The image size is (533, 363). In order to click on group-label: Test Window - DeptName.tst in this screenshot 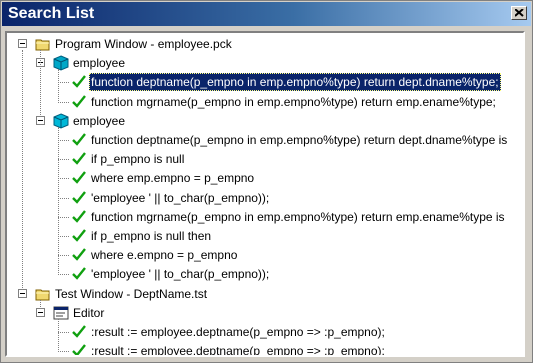, I will do `click(131, 293)`.